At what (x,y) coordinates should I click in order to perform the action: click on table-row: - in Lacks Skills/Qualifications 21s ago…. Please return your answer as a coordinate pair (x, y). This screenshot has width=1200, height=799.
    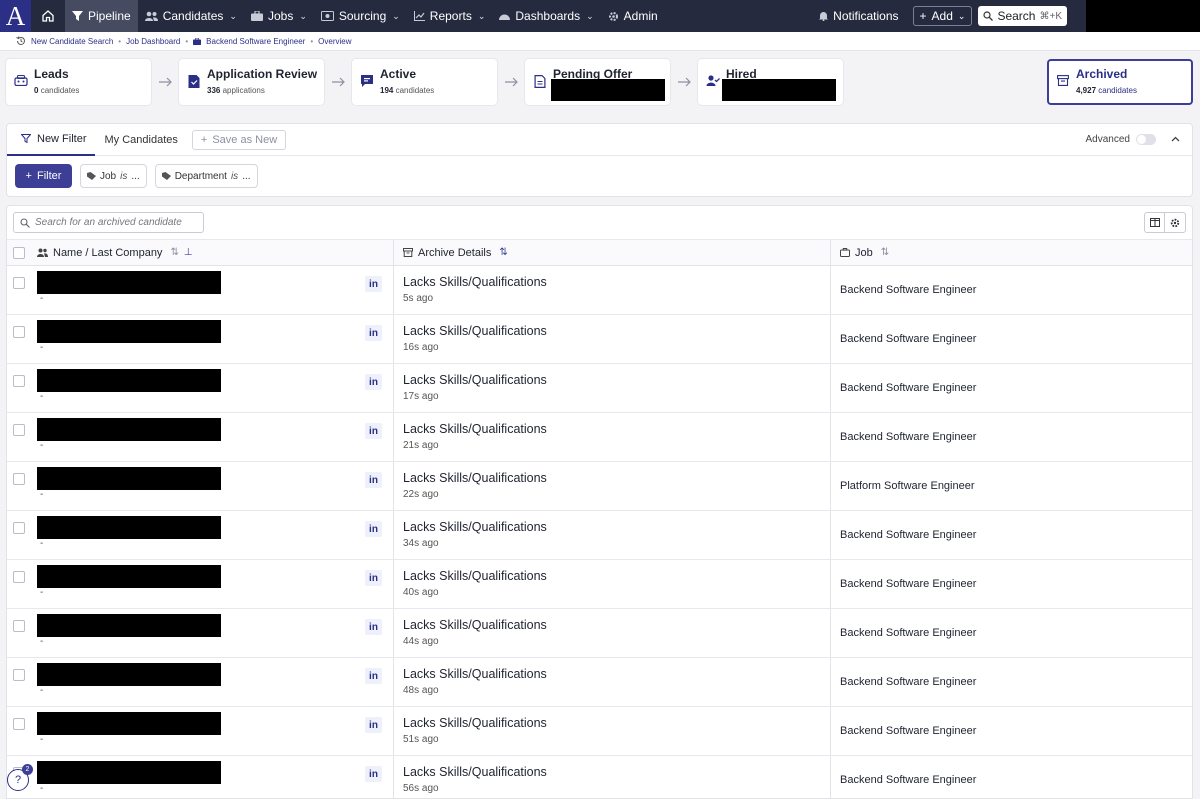
    Looking at the image, I should click on (599, 437).